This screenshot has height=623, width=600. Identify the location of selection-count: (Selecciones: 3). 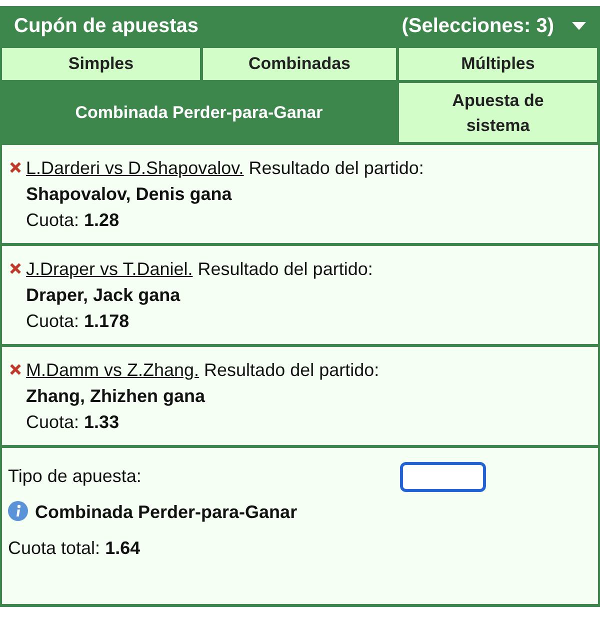
(478, 26).